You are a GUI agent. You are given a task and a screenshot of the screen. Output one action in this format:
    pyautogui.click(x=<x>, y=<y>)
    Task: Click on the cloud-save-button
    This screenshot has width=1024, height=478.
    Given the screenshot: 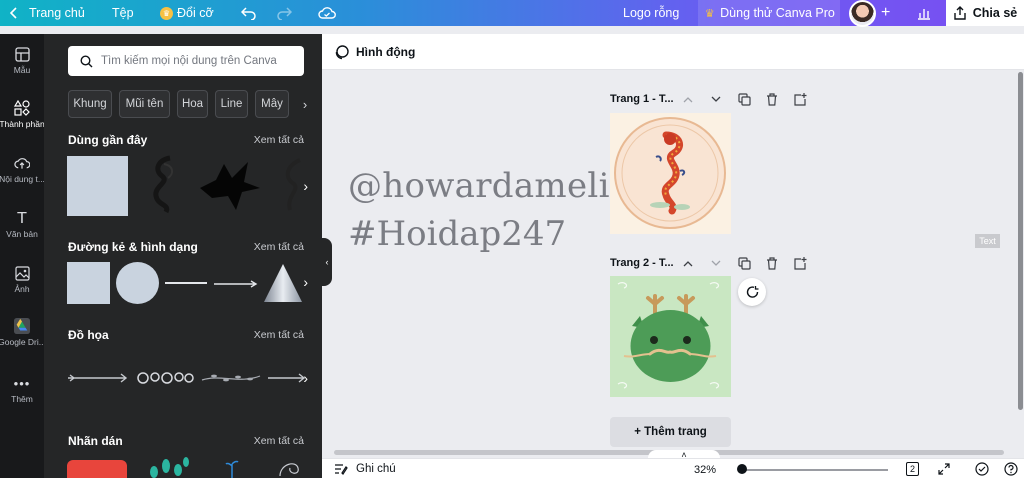 What is the action you would take?
    pyautogui.click(x=327, y=13)
    